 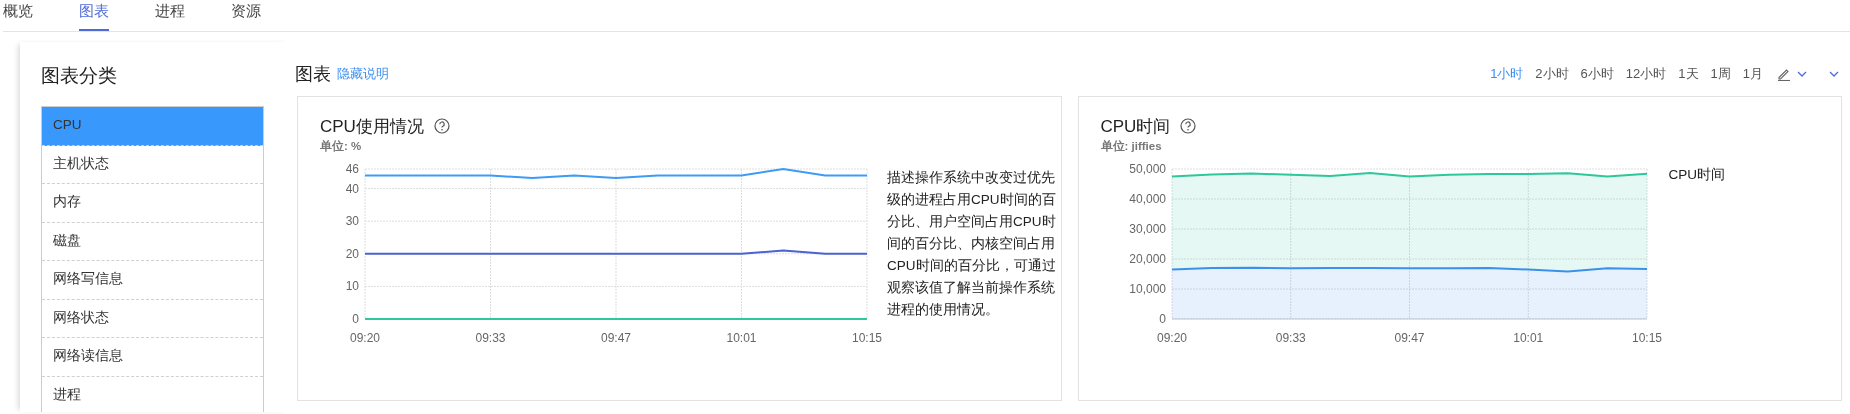 I want to click on axis-label: 30, so click(x=352, y=221).